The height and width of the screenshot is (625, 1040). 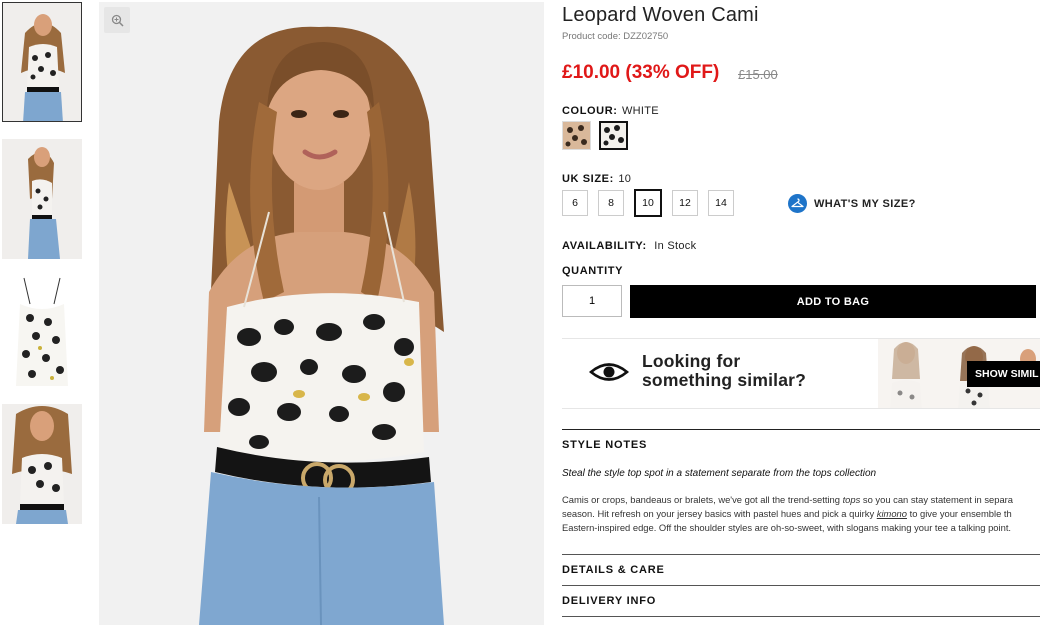 What do you see at coordinates (604, 445) in the screenshot?
I see `style-notes-heading: STYLE NOTES` at bounding box center [604, 445].